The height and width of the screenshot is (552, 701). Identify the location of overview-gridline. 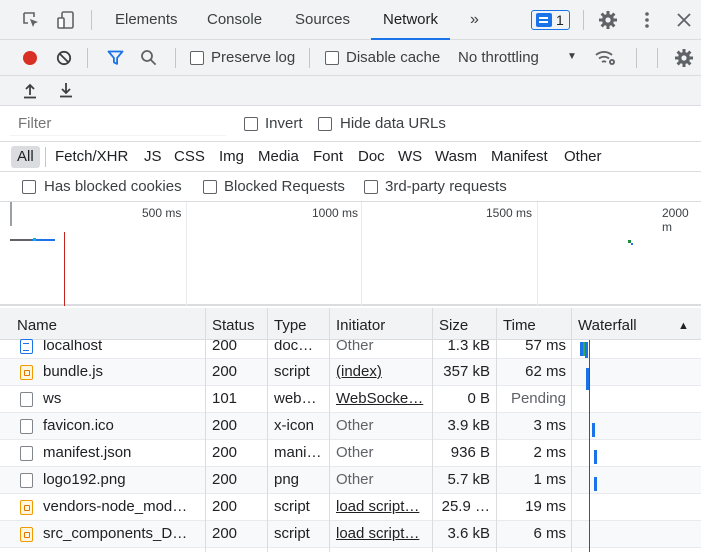
(537, 254).